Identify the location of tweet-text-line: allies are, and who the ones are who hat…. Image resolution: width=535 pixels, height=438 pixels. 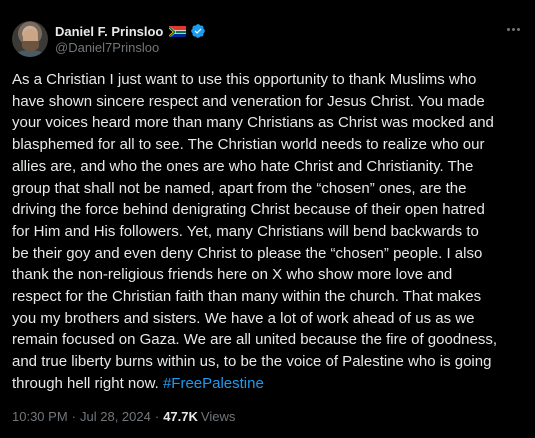
(243, 166).